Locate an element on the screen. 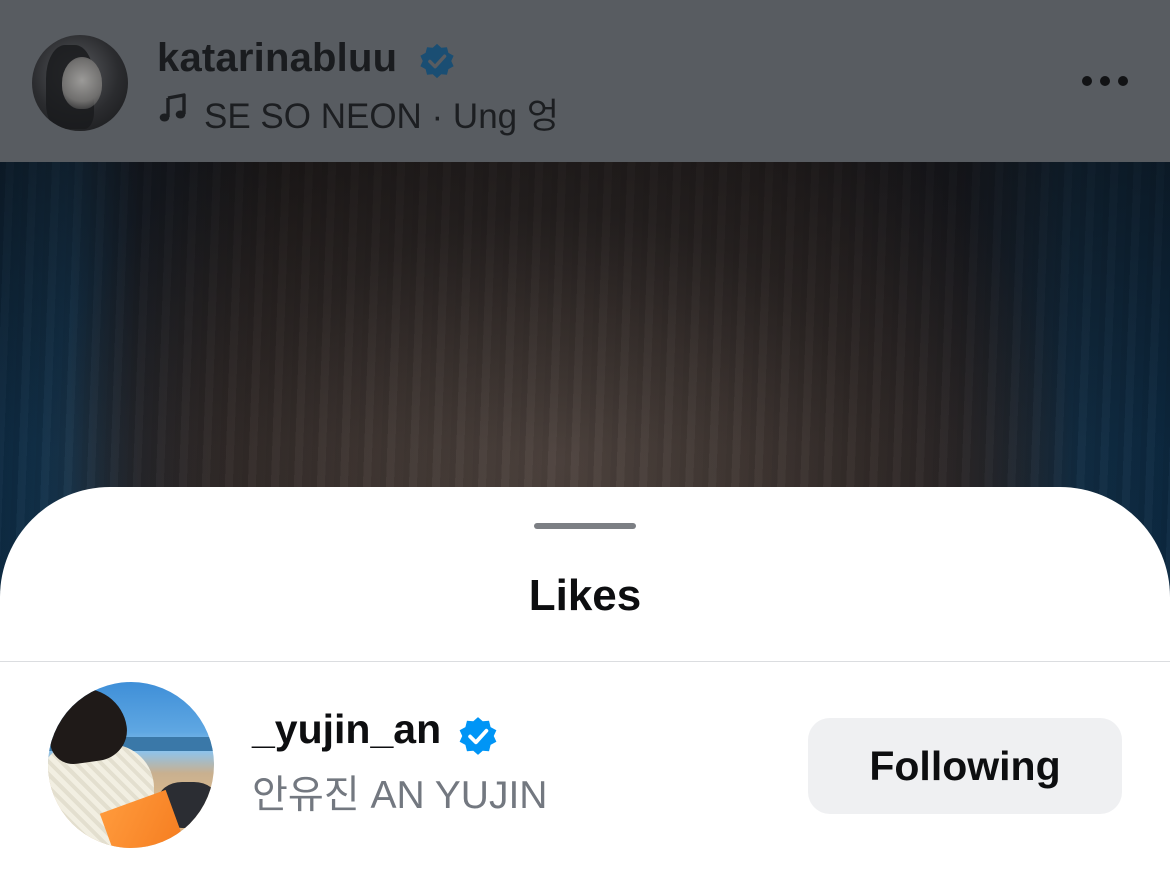 The image size is (1170, 873). sheet-divider is located at coordinates (585, 661).